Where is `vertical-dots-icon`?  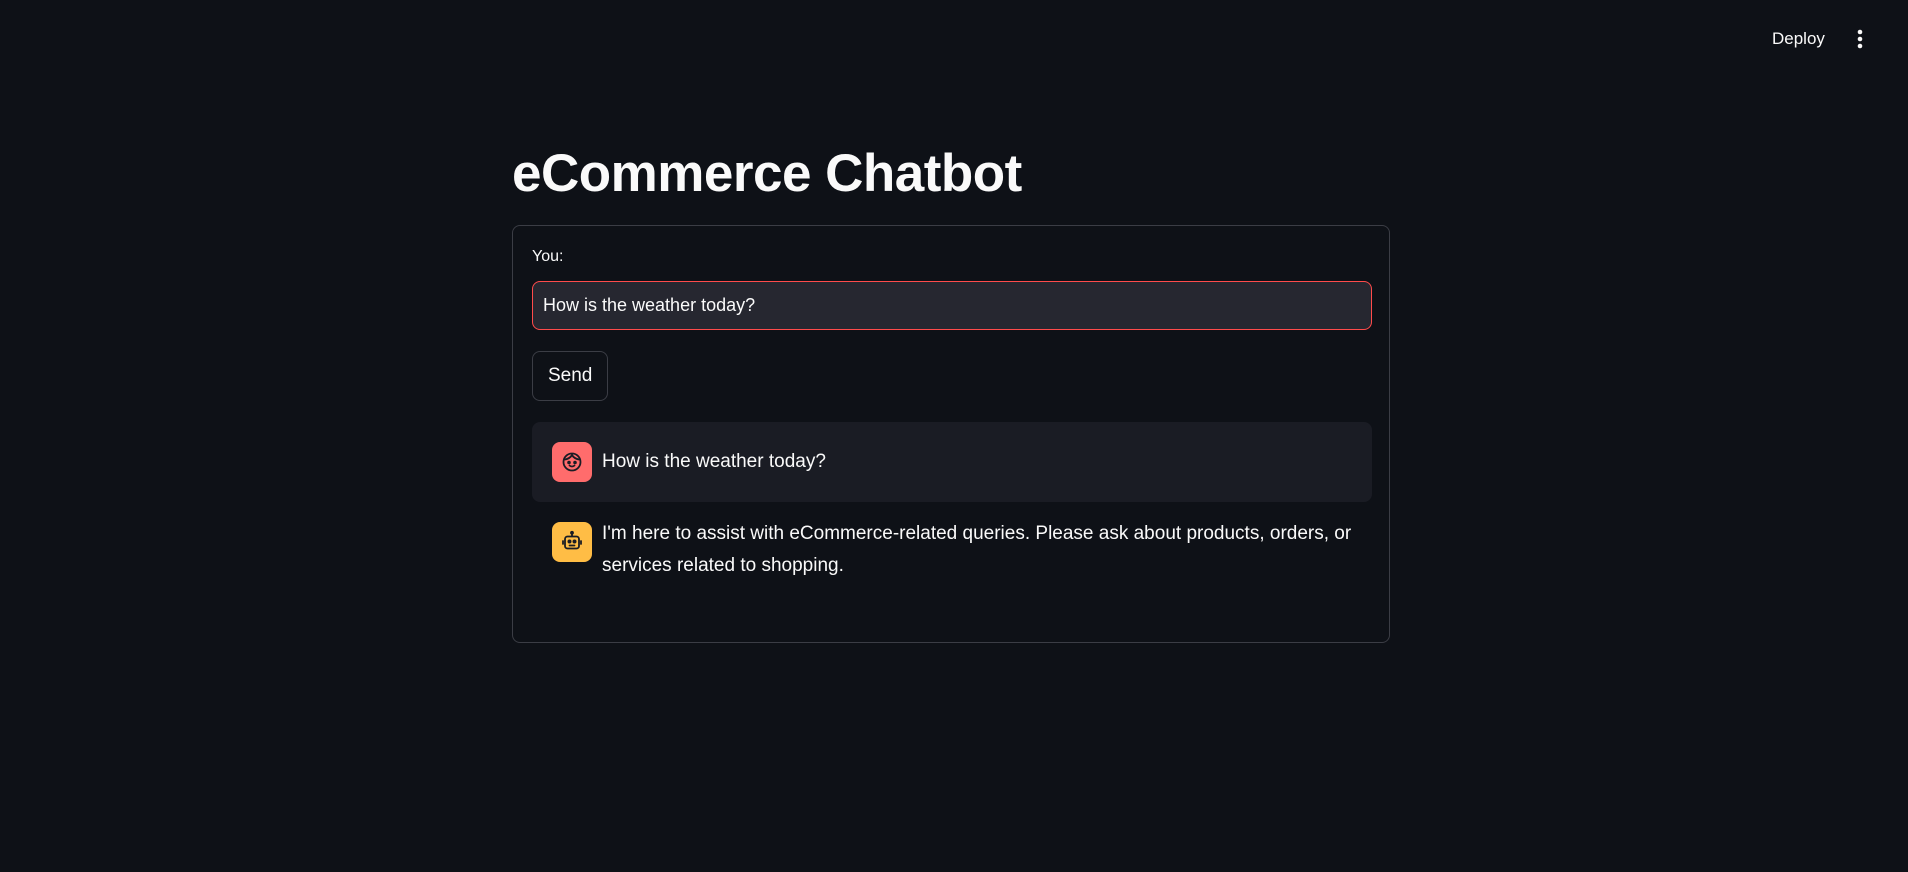 vertical-dots-icon is located at coordinates (1860, 39).